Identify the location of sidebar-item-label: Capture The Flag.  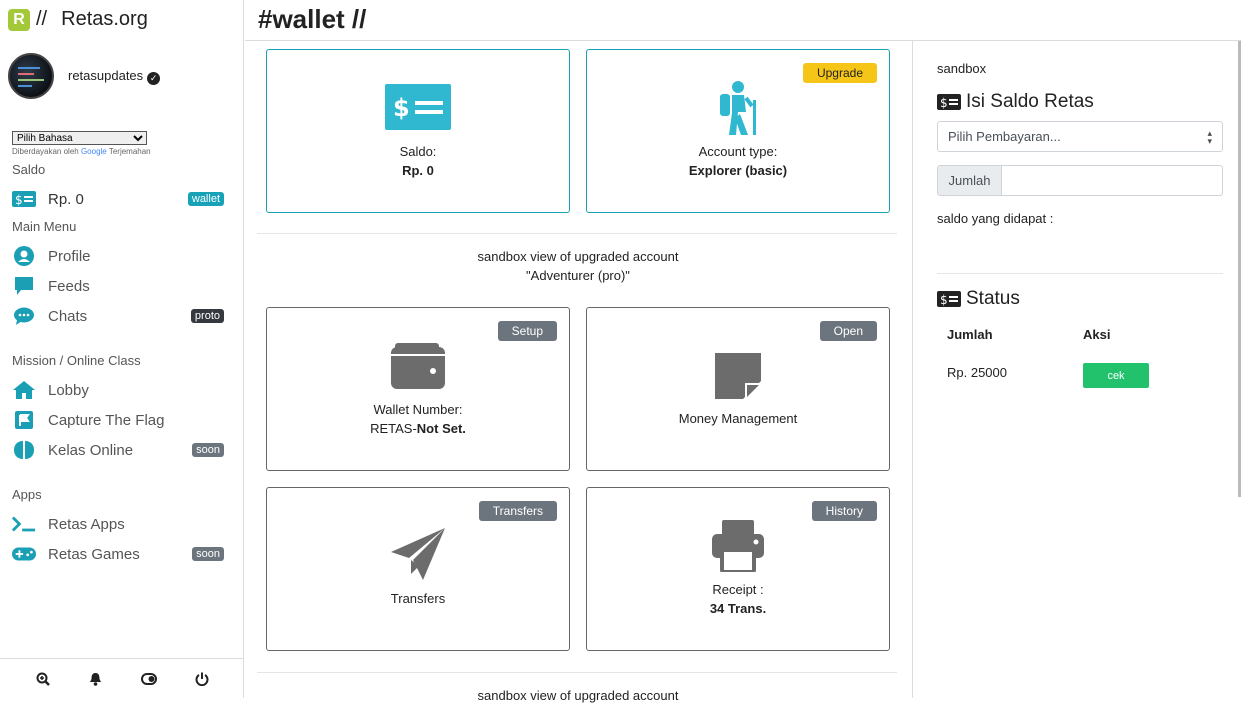
(106, 420).